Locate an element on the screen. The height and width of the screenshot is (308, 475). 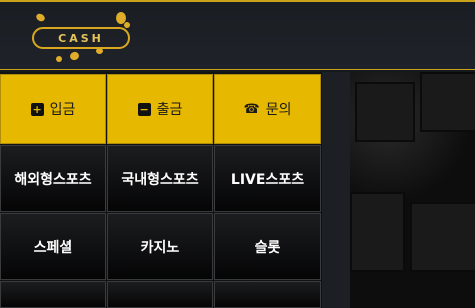
menu-live-sports: LIVE스포츠 is located at coordinates (267, 178).